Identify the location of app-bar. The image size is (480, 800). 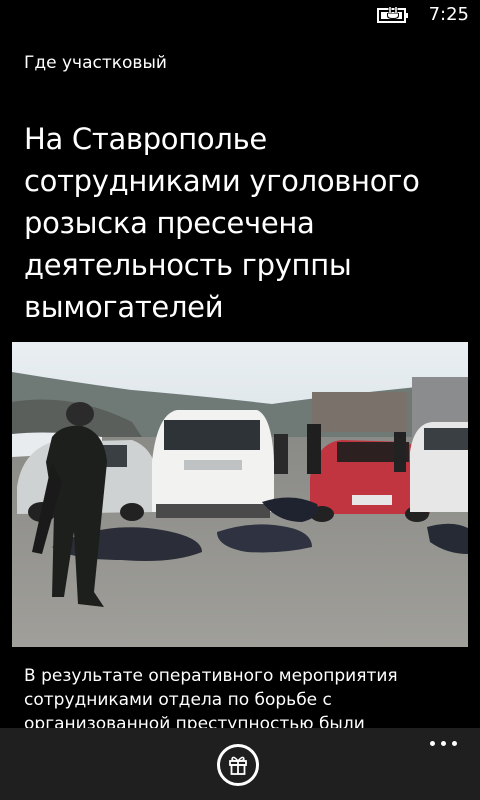
(240, 764).